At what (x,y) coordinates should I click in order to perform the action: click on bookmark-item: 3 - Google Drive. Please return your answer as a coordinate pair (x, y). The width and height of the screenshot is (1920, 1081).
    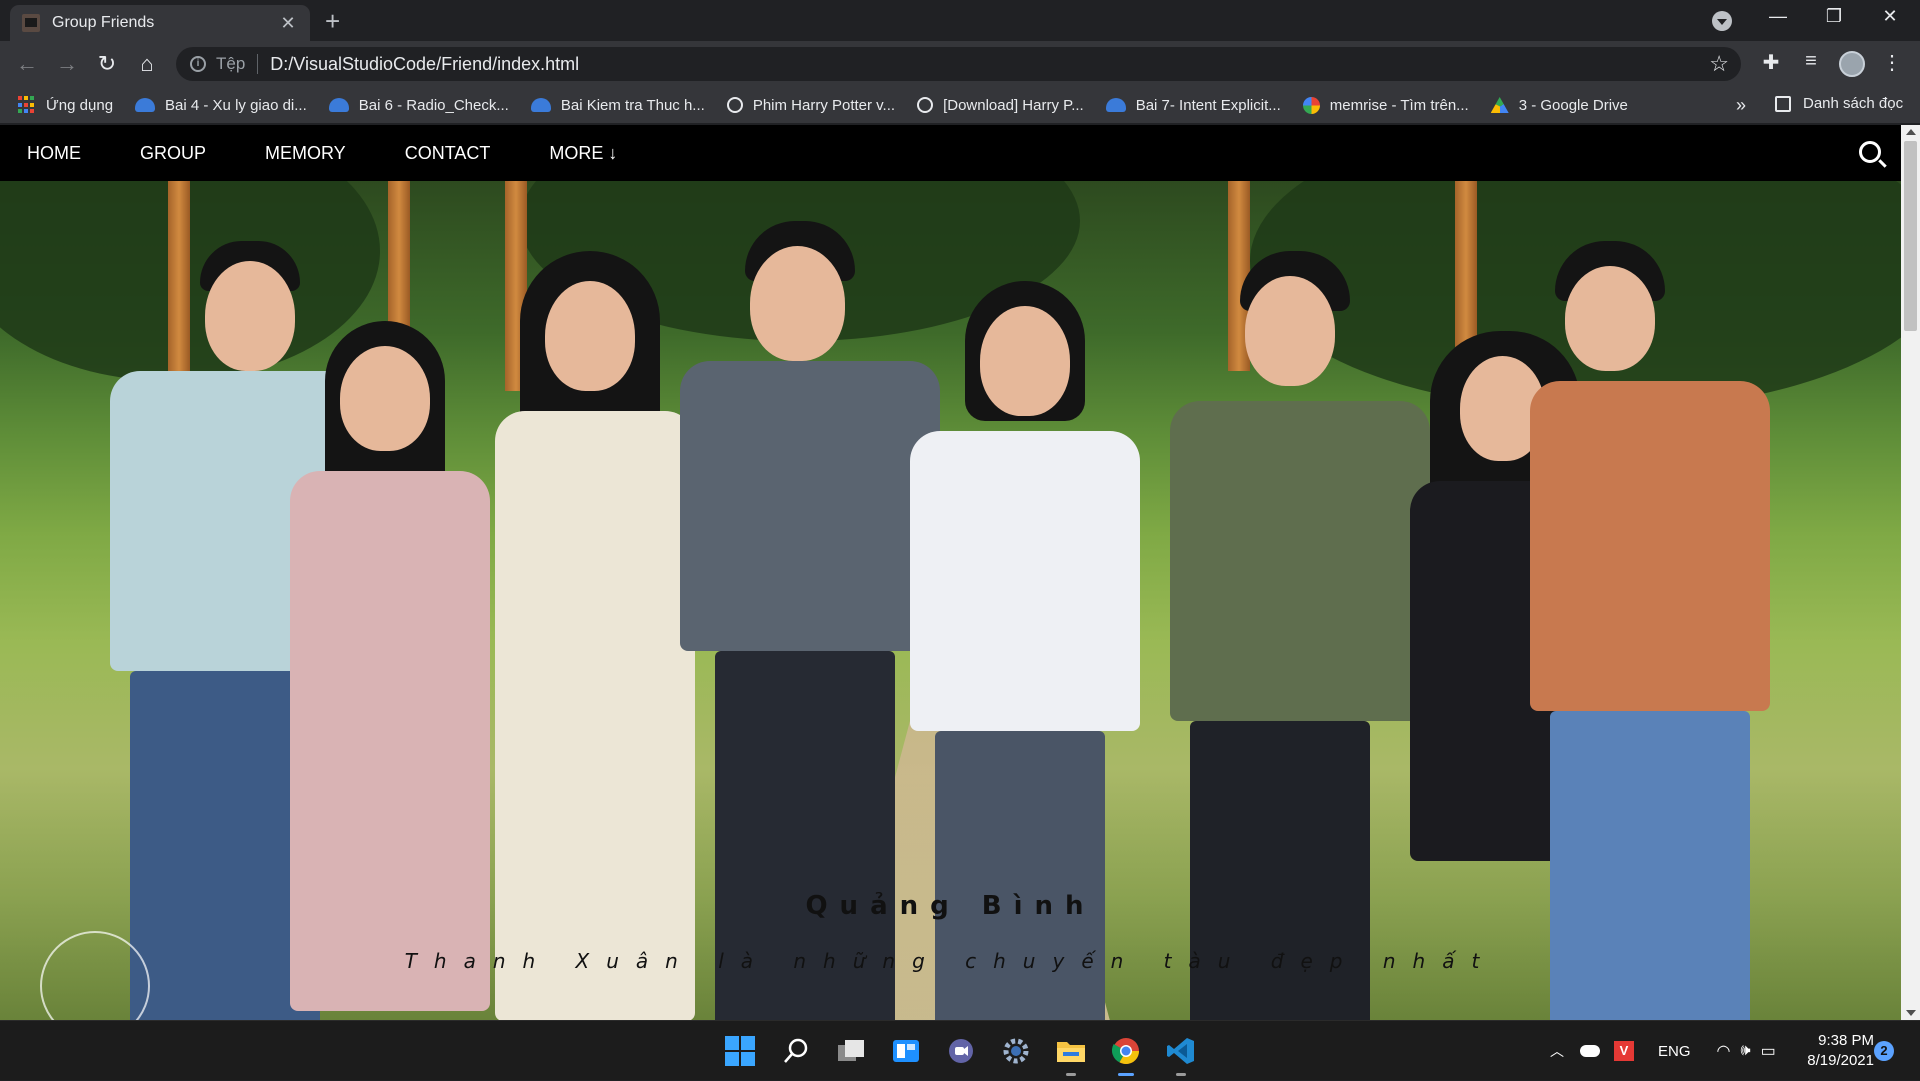
    Looking at the image, I should click on (1559, 105).